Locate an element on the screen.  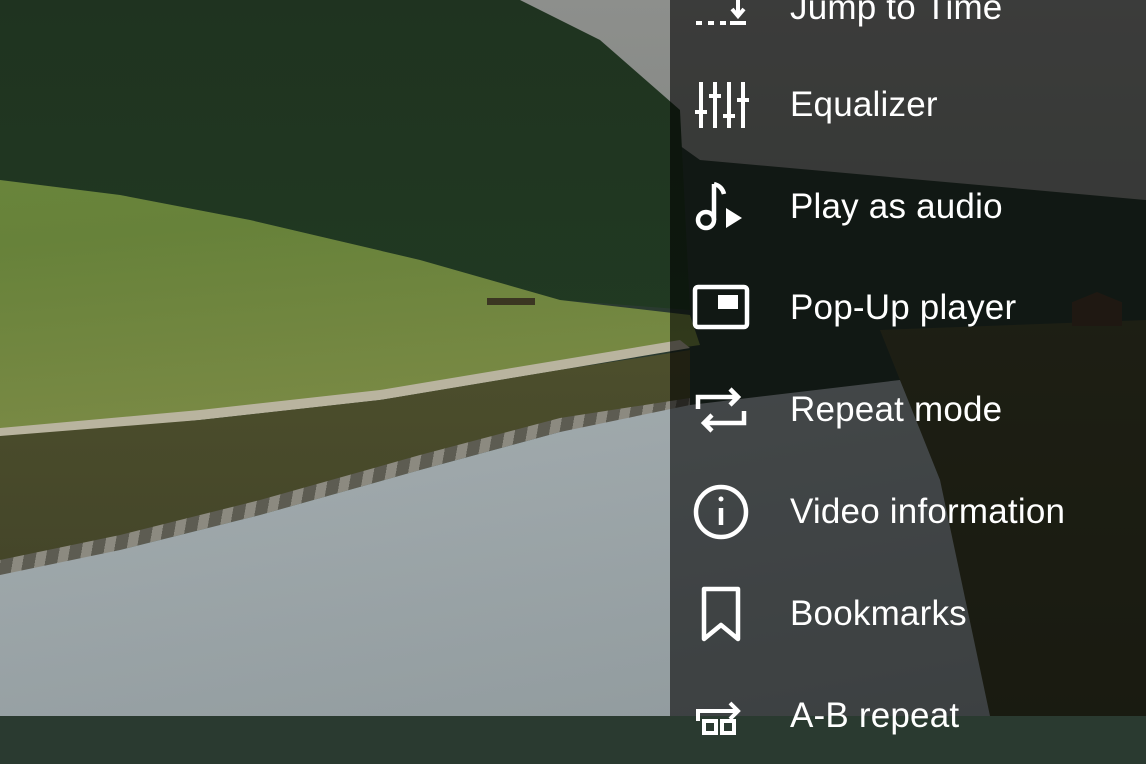
menu-item-play-as-audio: Play as audio is located at coordinates (908, 207).